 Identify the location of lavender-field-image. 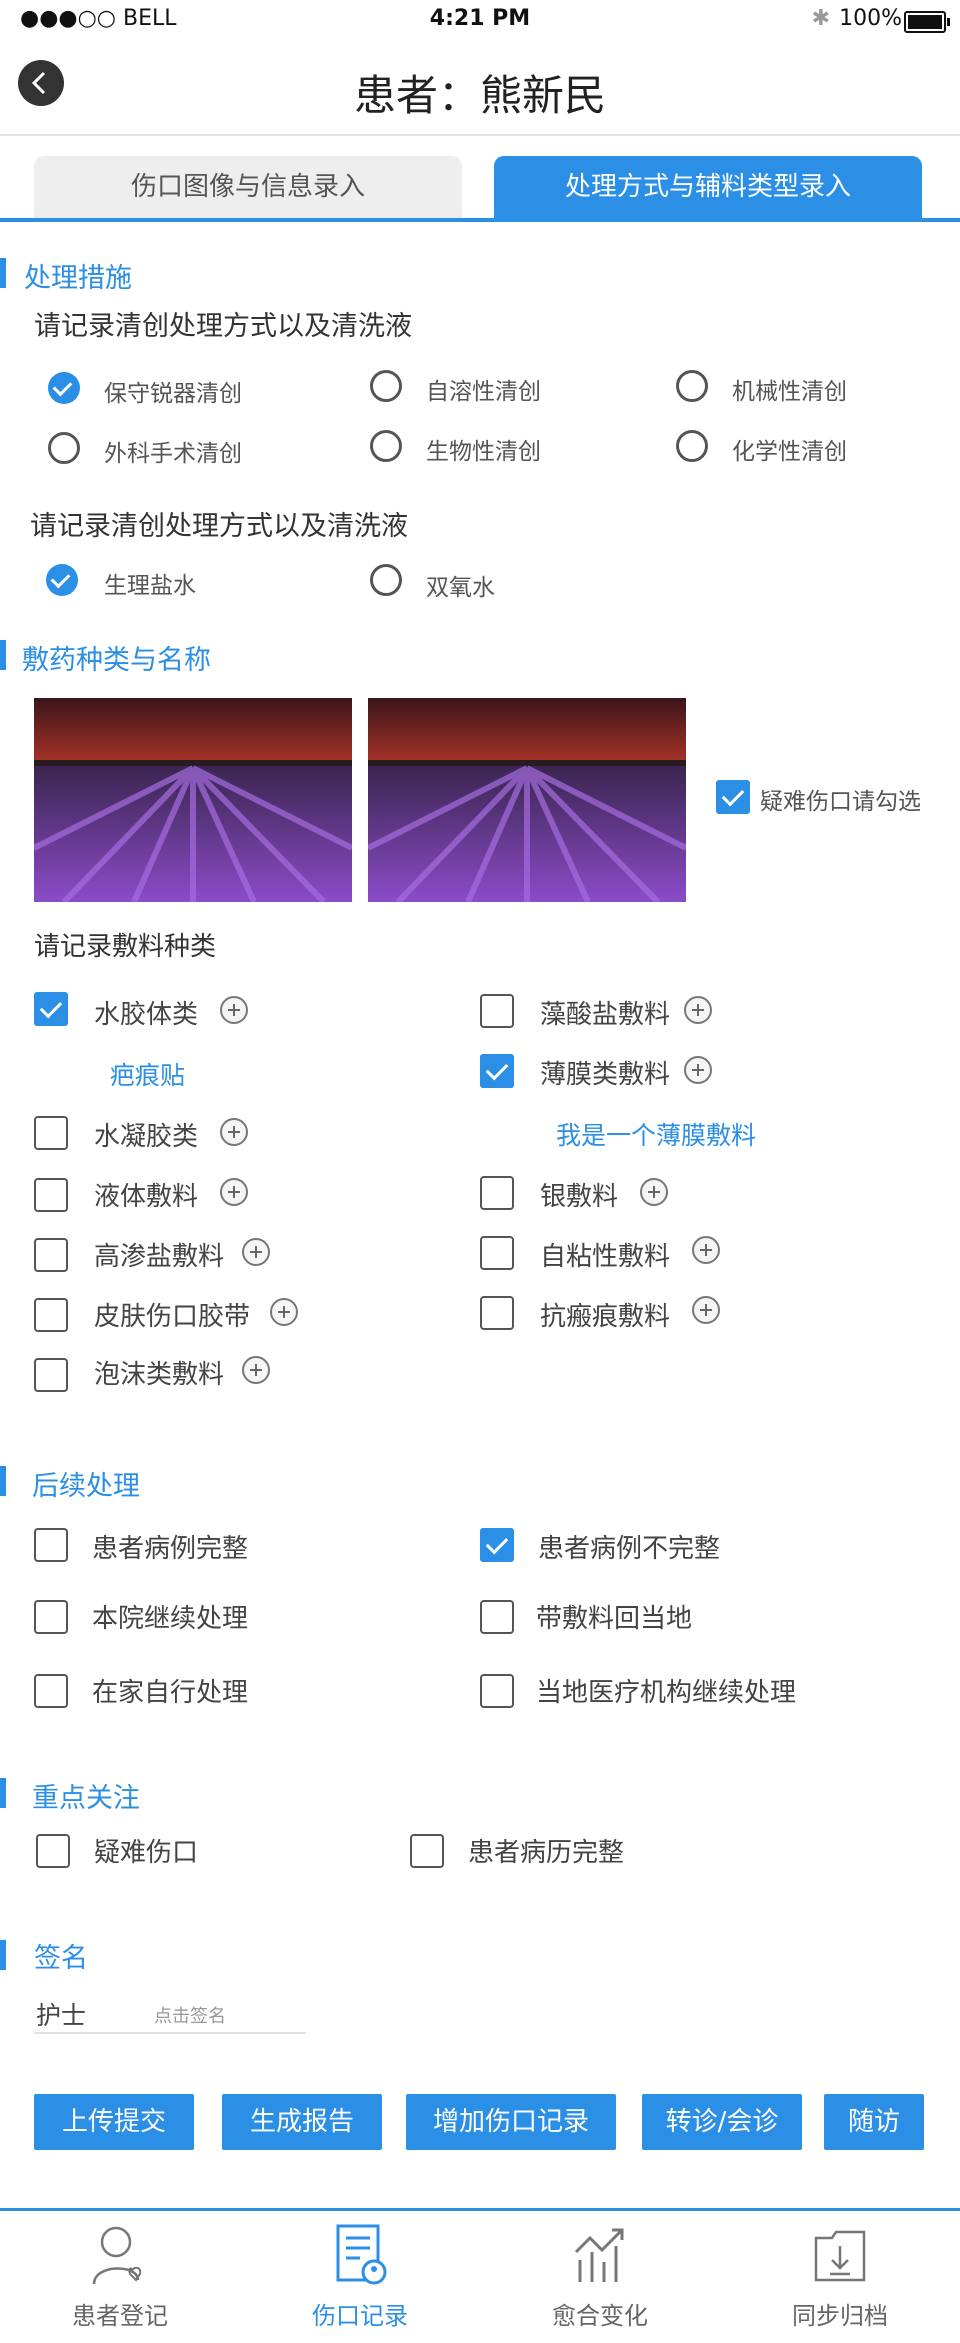
(193, 800).